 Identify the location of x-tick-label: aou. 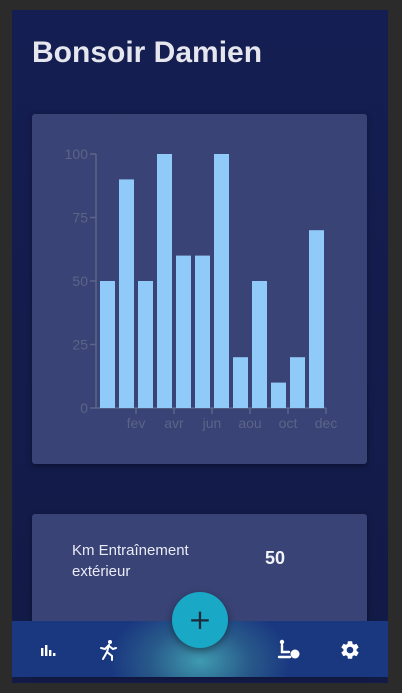
(249, 423).